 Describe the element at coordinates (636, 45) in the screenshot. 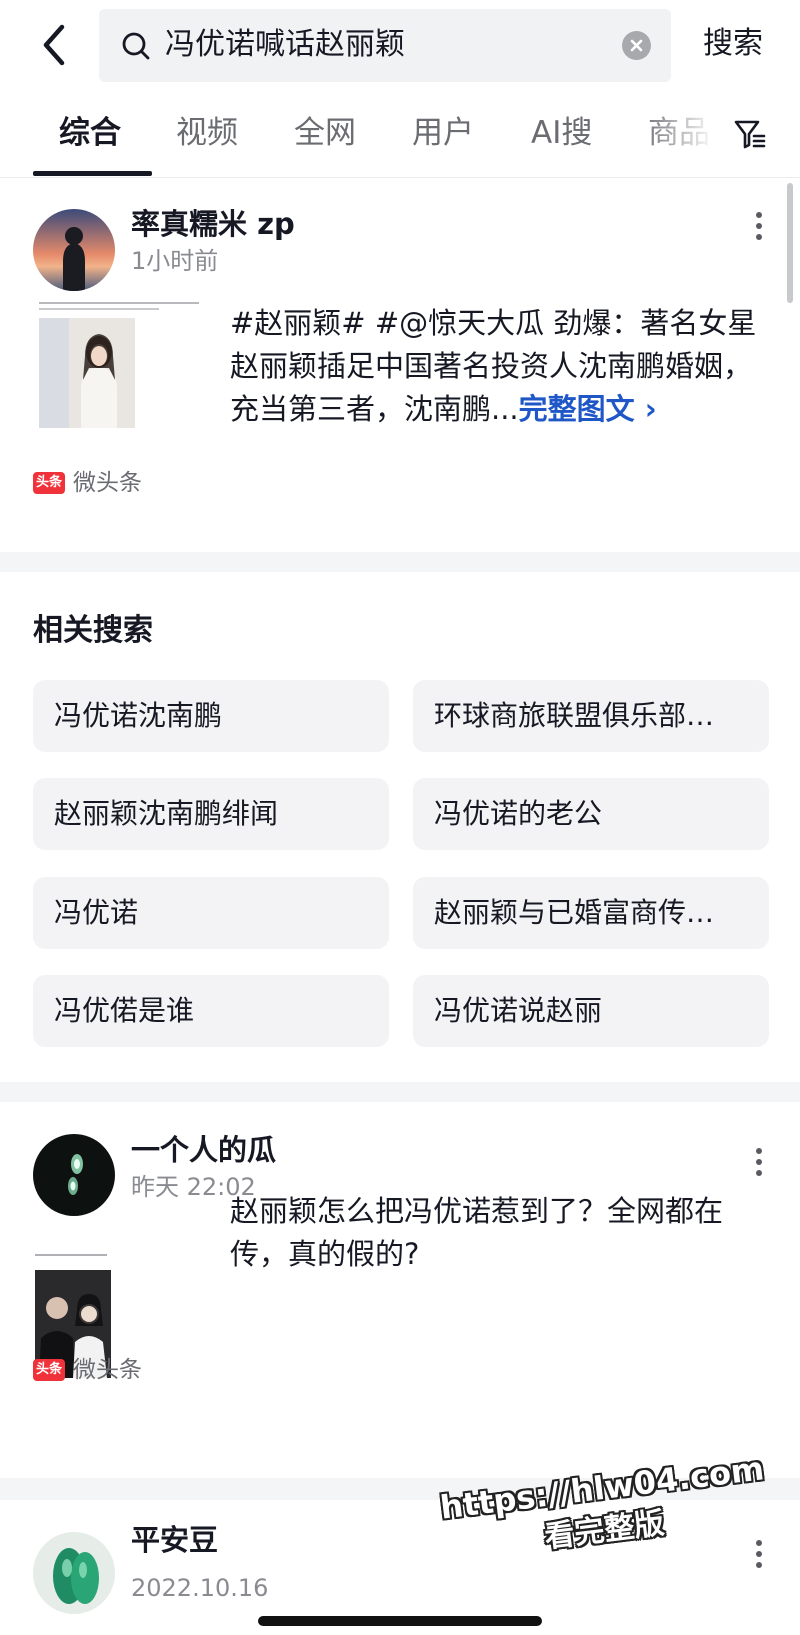

I see `clear-icon` at that location.